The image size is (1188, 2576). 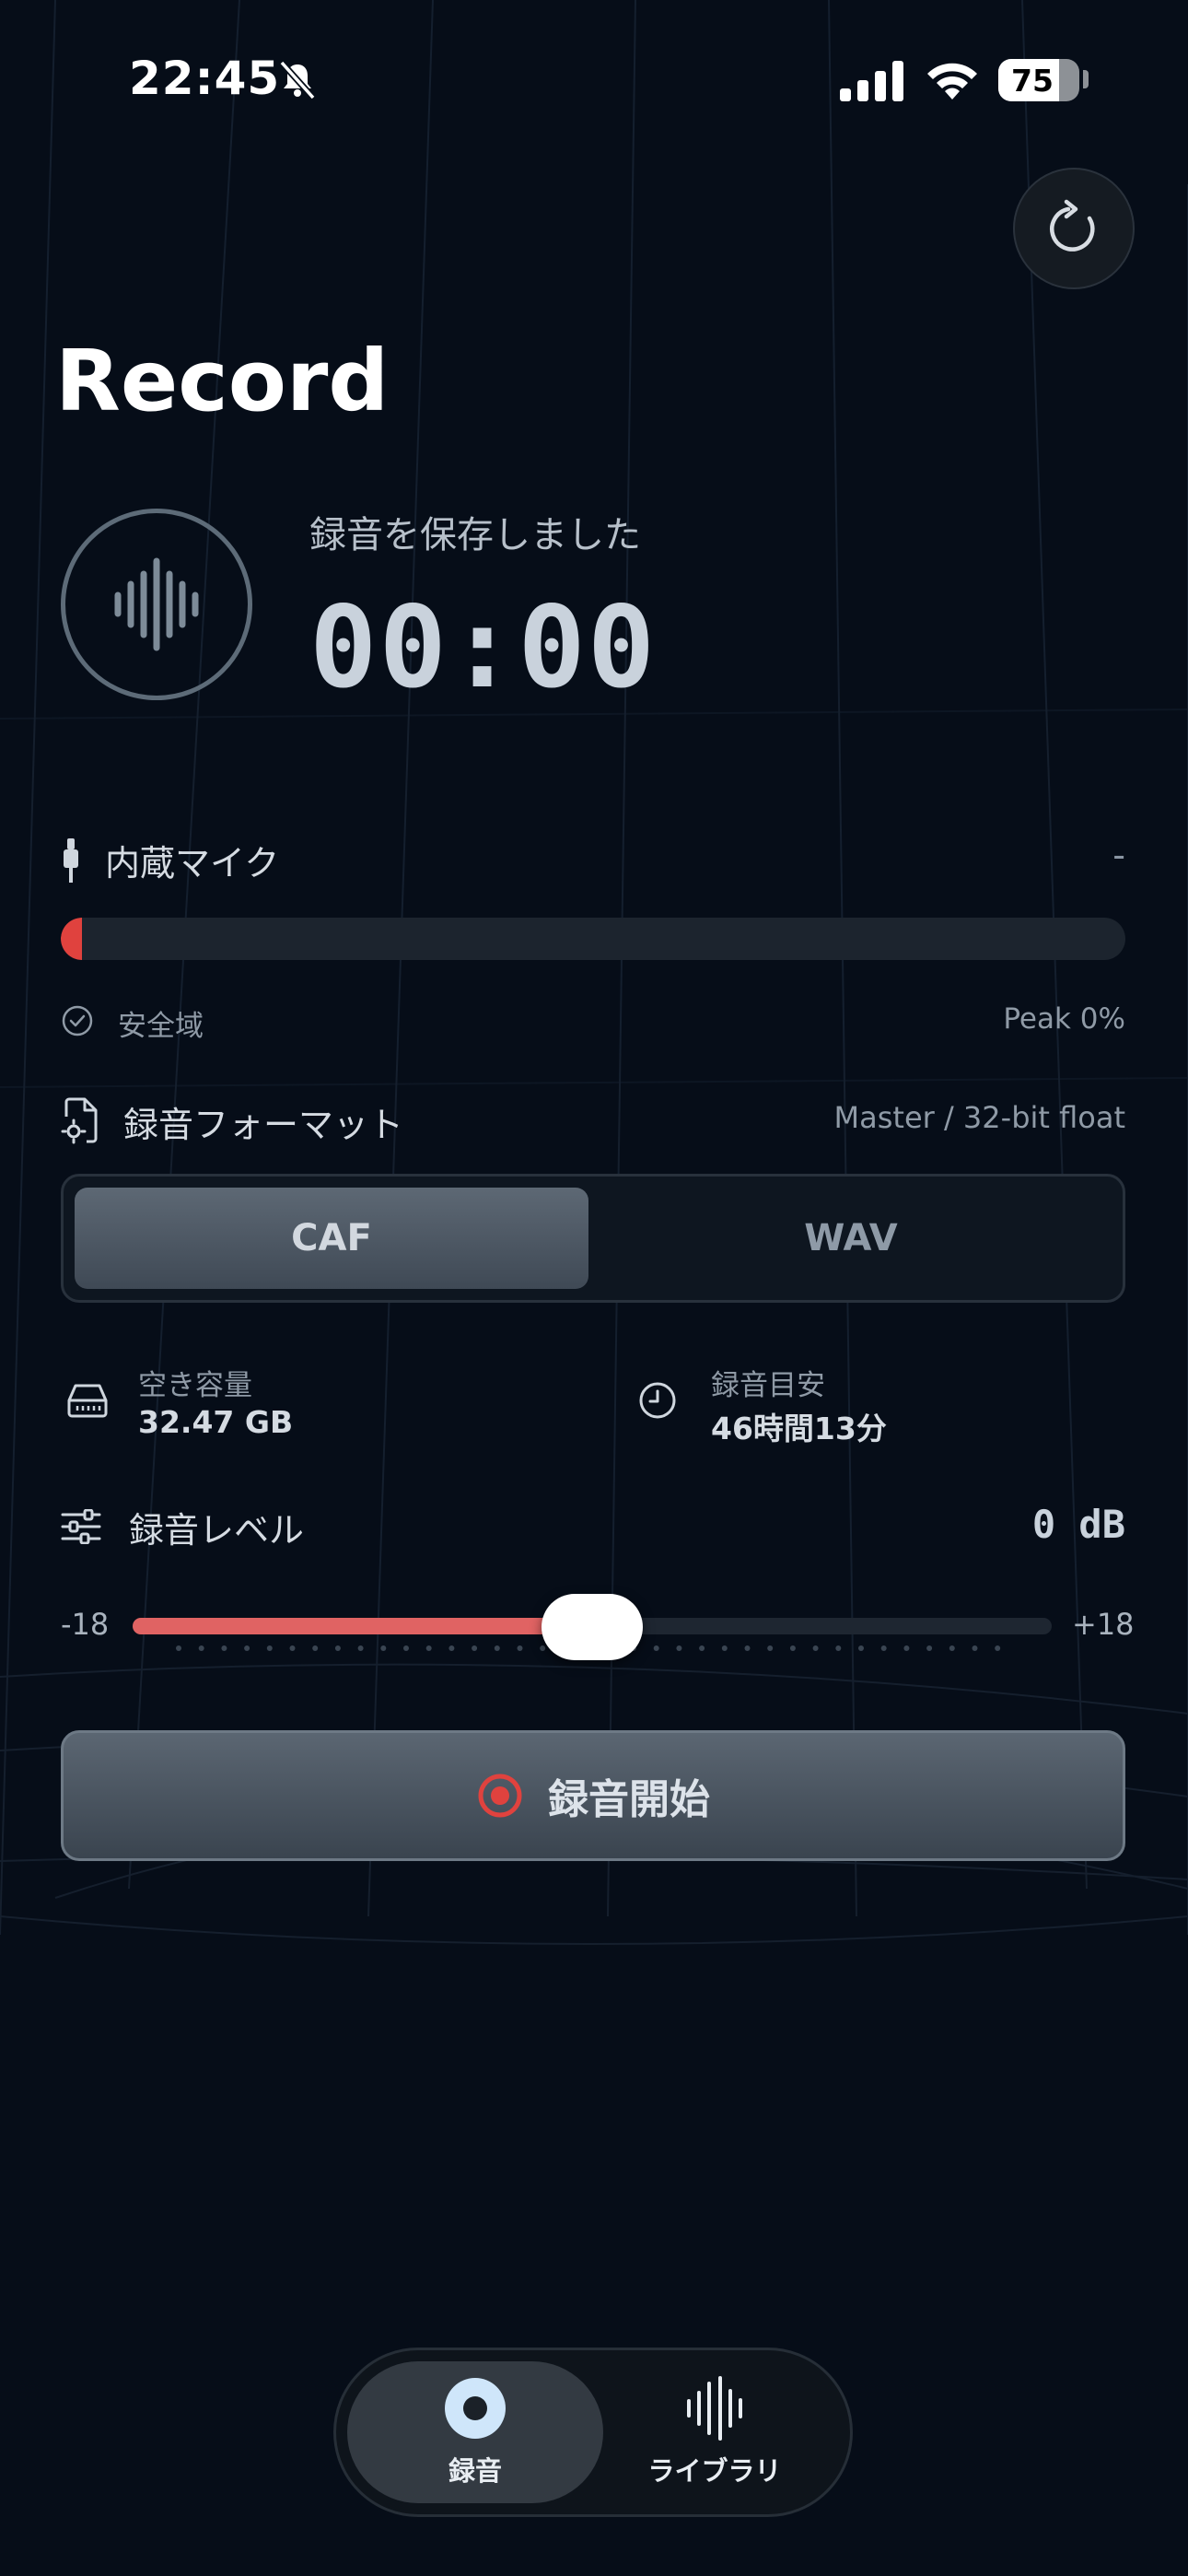 What do you see at coordinates (475, 2471) in the screenshot?
I see `tab-record-label: 録音` at bounding box center [475, 2471].